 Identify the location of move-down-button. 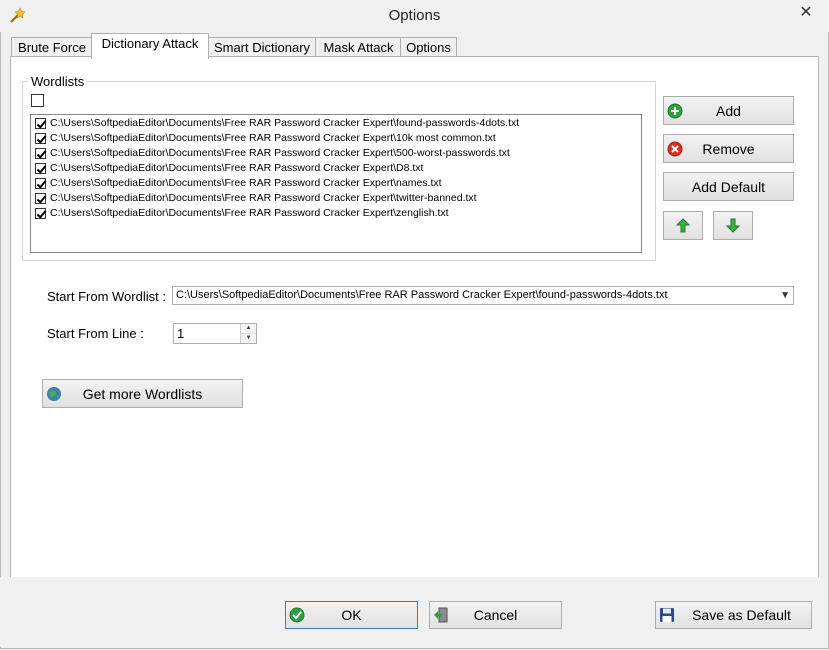
(733, 225).